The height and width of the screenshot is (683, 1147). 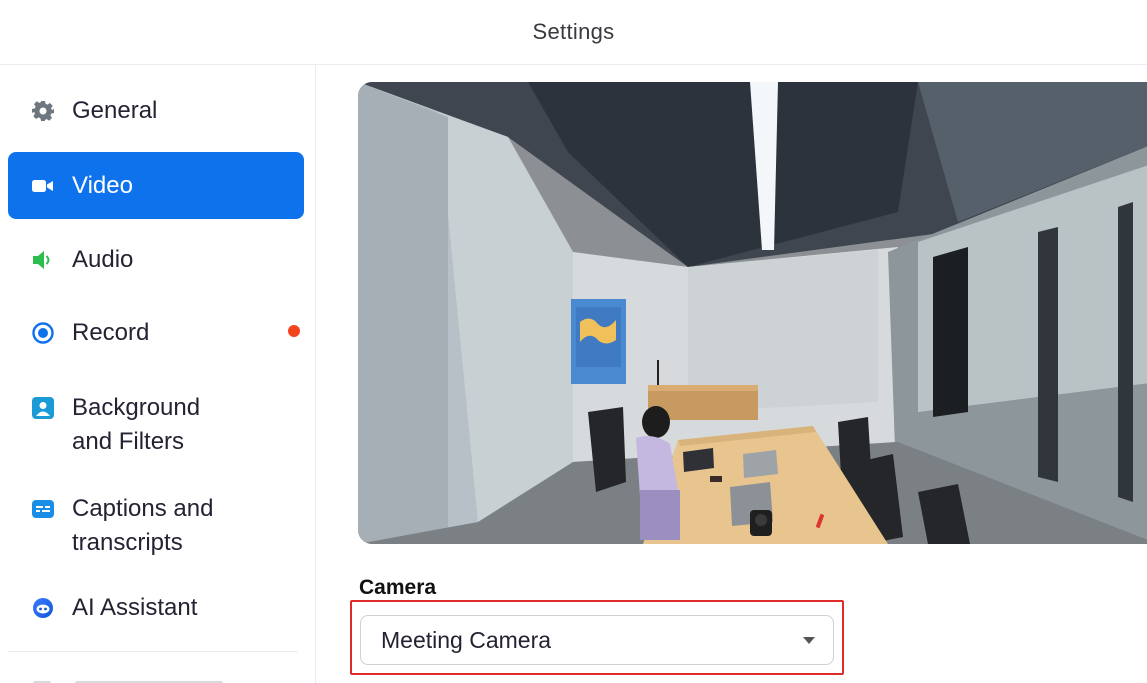 What do you see at coordinates (103, 259) in the screenshot?
I see `sidebar-item-label: Audio` at bounding box center [103, 259].